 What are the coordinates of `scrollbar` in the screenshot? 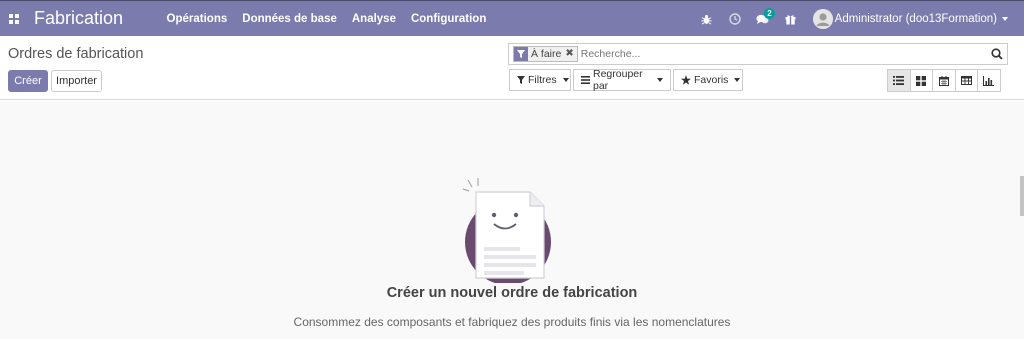 It's located at (1022, 196).